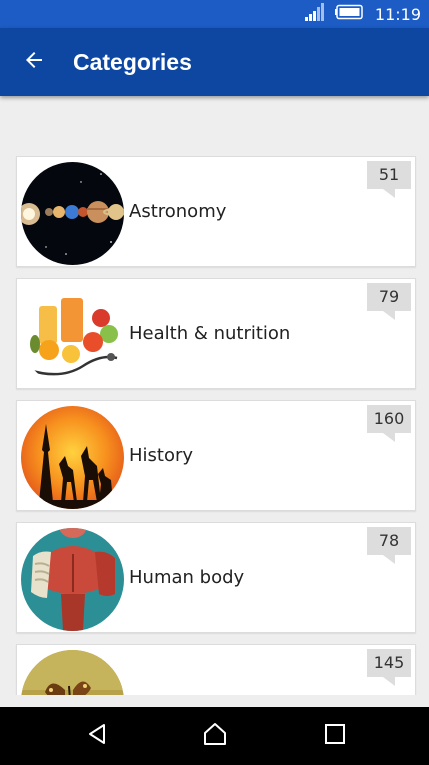  I want to click on status-bar: 11:19, so click(214, 14).